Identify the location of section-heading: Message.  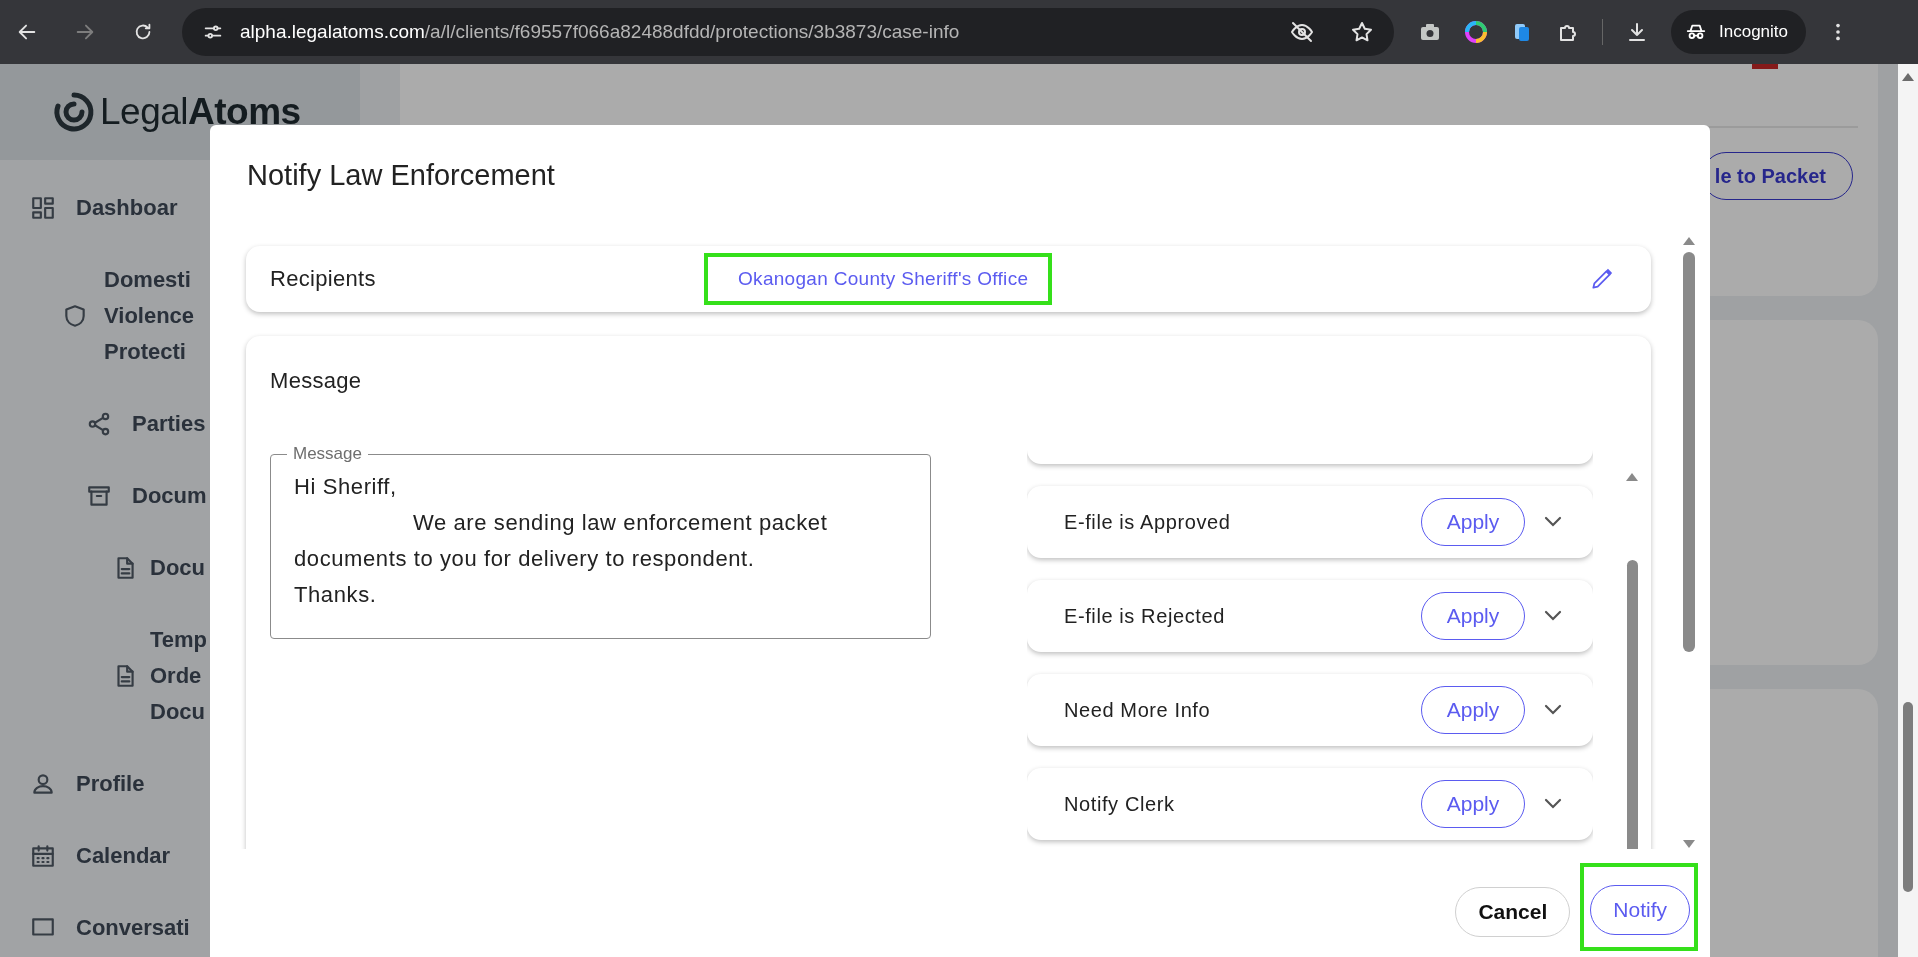
(316, 381).